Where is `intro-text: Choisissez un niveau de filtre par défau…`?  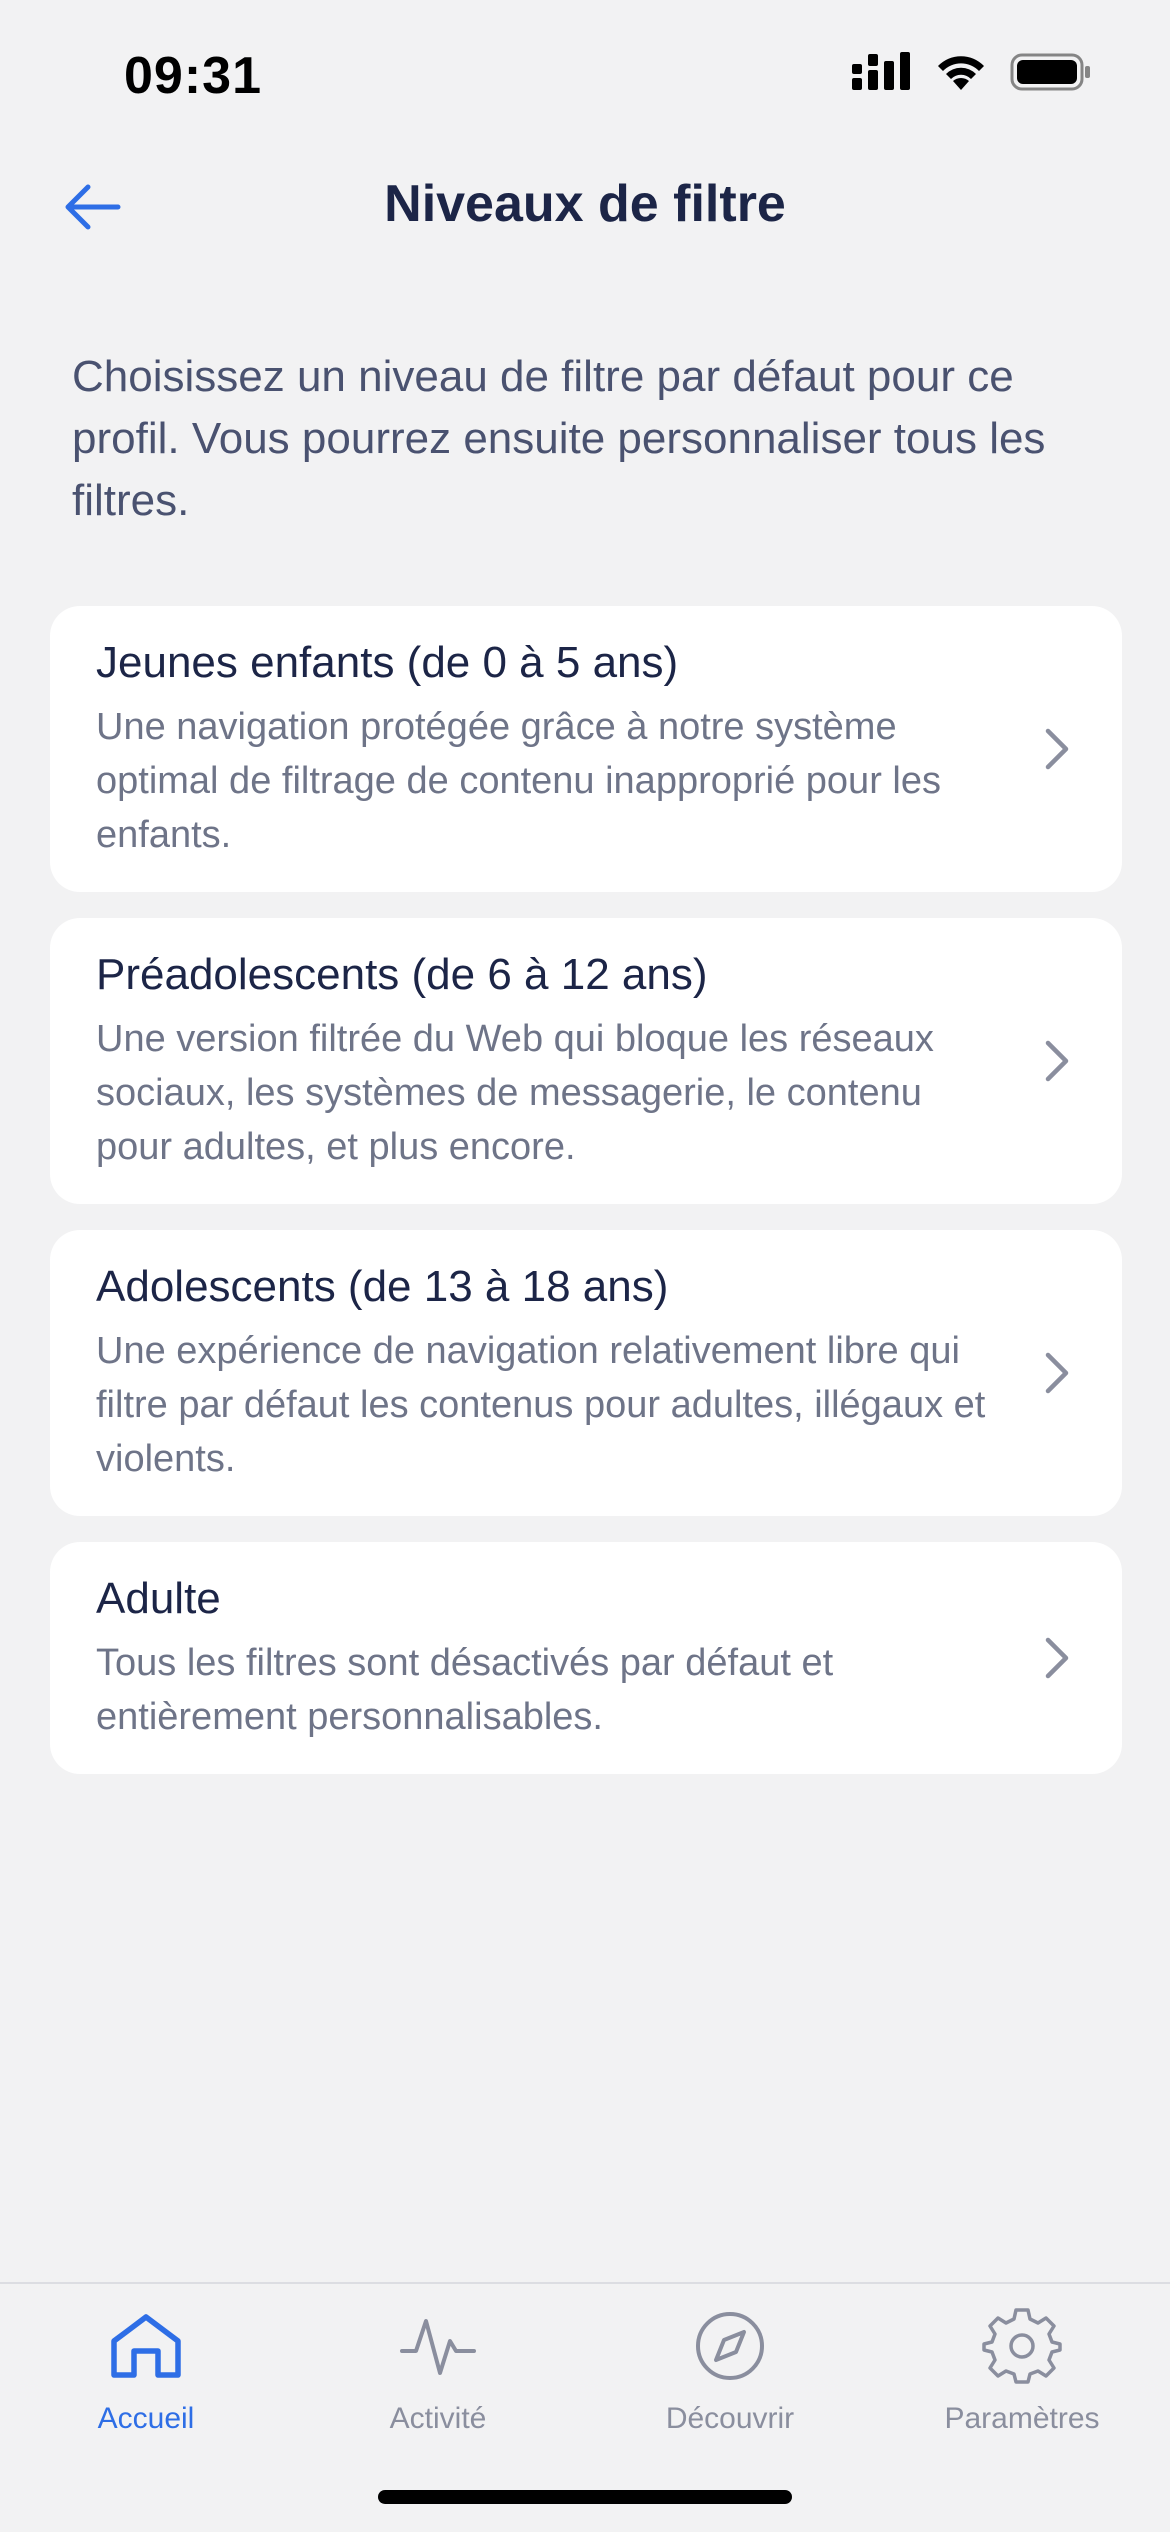
intro-text: Choisissez un niveau de filtre par défau… is located at coordinates (559, 438).